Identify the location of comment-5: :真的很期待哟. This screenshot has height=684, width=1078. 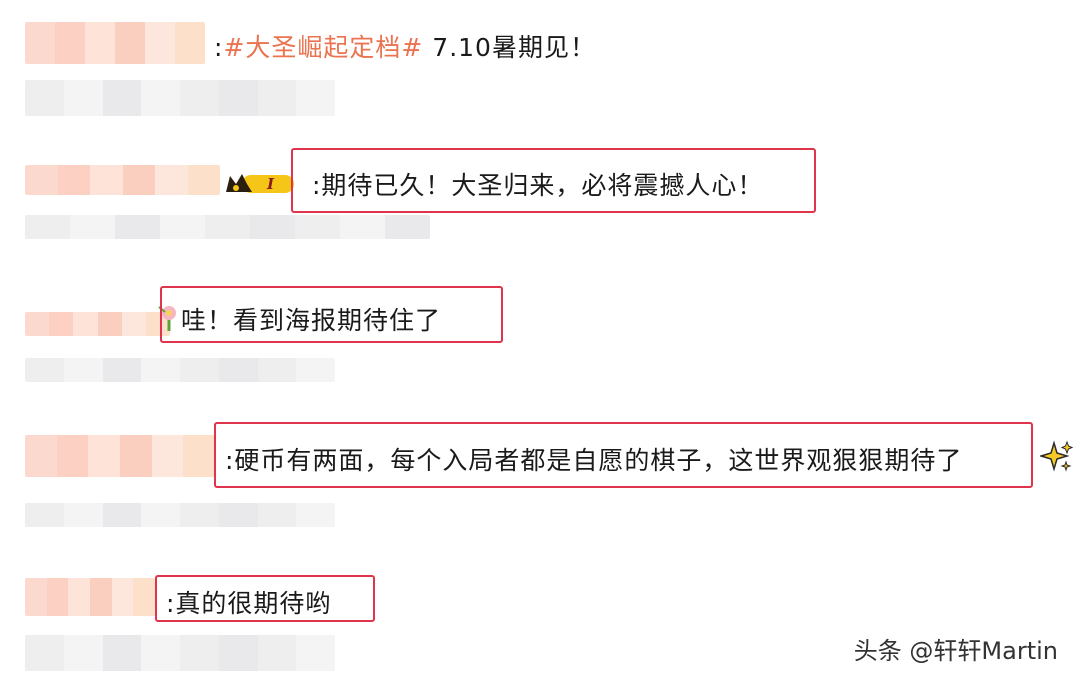
(249, 603).